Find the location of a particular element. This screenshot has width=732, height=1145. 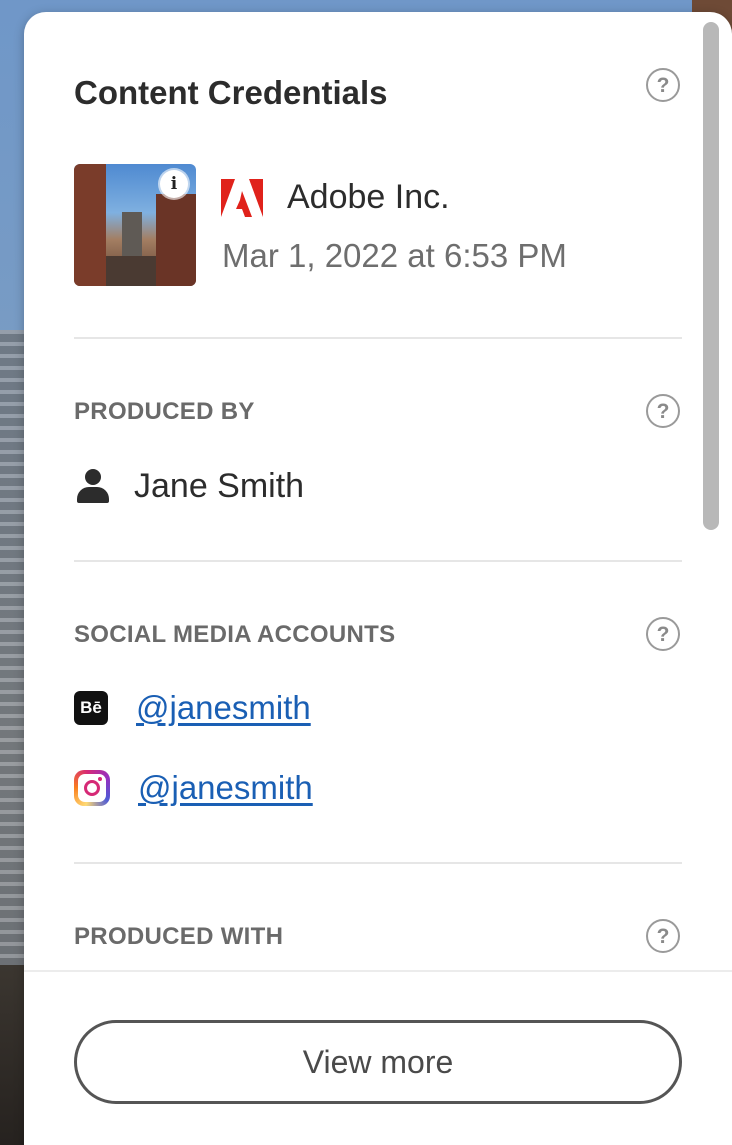

panel-title: Content Credentials is located at coordinates (231, 92).